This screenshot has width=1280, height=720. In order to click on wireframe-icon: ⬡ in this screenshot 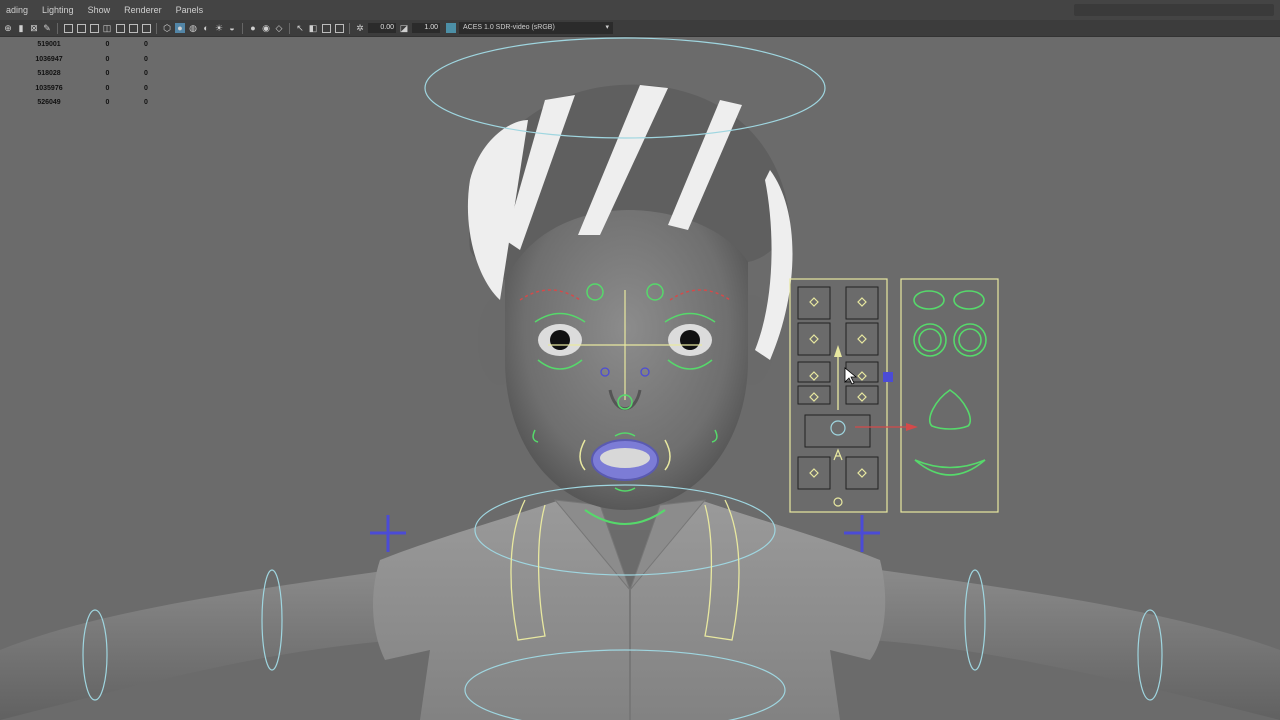, I will do `click(167, 28)`.